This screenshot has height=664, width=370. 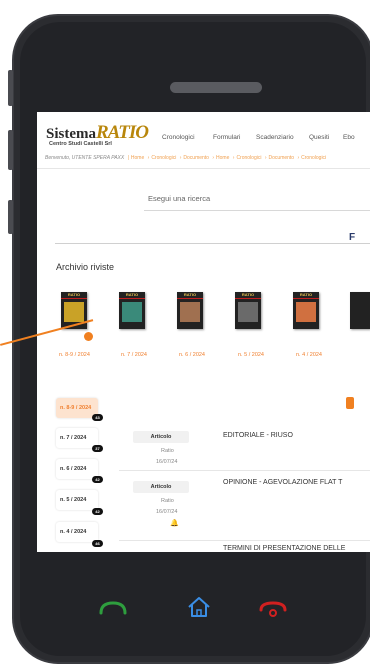 What do you see at coordinates (178, 137) in the screenshot?
I see `nav-cronologici: Cronologici` at bounding box center [178, 137].